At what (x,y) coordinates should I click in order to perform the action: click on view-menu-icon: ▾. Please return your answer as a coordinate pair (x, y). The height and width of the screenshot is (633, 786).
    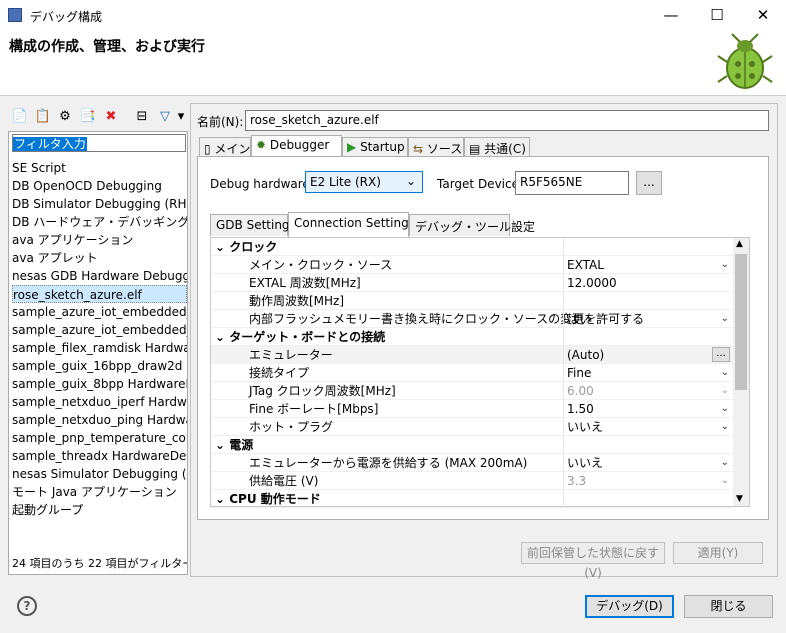
    Looking at the image, I should click on (181, 117).